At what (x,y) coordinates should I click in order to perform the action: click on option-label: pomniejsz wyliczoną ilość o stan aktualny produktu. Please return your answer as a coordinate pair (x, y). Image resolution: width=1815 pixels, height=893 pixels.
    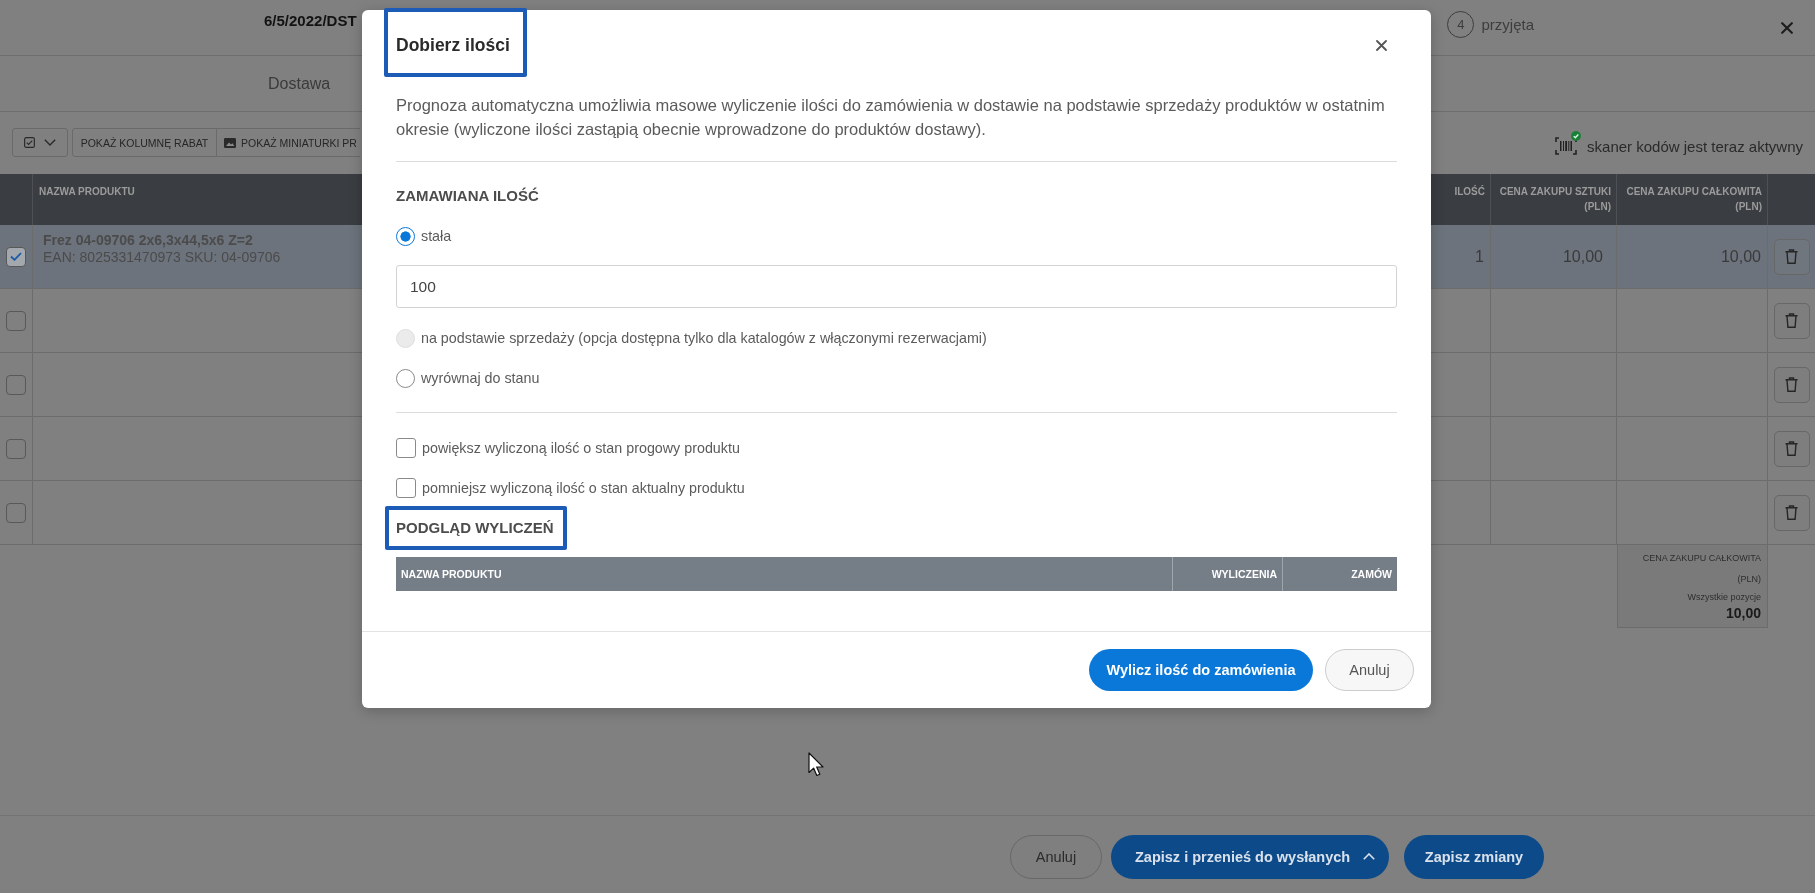
    Looking at the image, I should click on (583, 488).